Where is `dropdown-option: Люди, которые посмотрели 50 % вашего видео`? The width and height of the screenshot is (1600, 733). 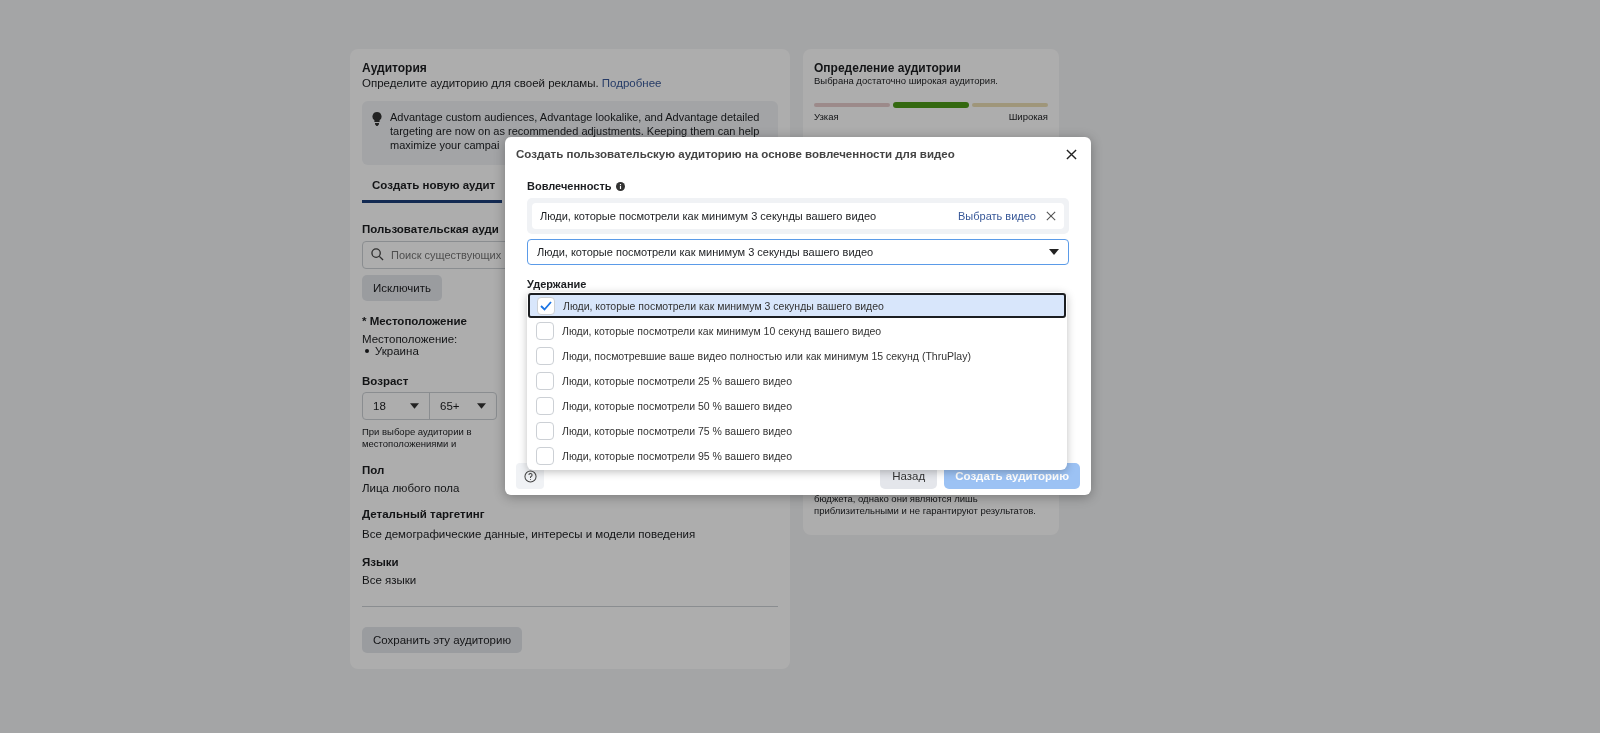
dropdown-option: Люди, которые посмотрели 50 % вашего видео is located at coordinates (797, 405).